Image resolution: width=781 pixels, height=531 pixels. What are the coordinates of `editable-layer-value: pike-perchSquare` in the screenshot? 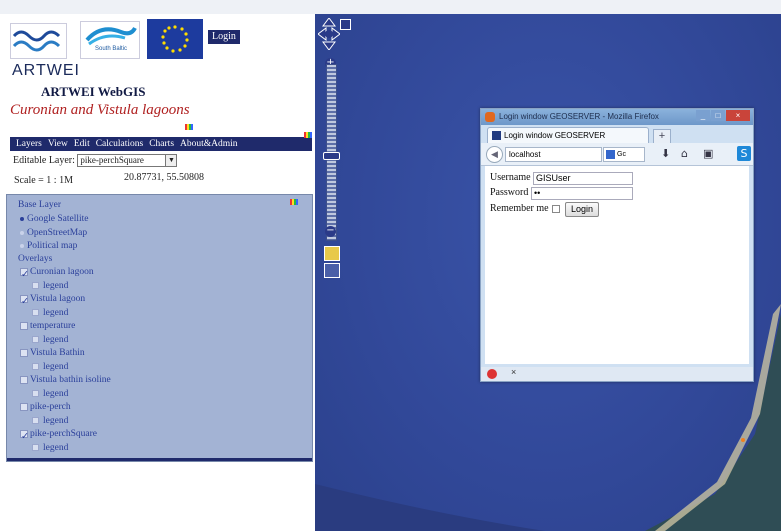 It's located at (112, 160).